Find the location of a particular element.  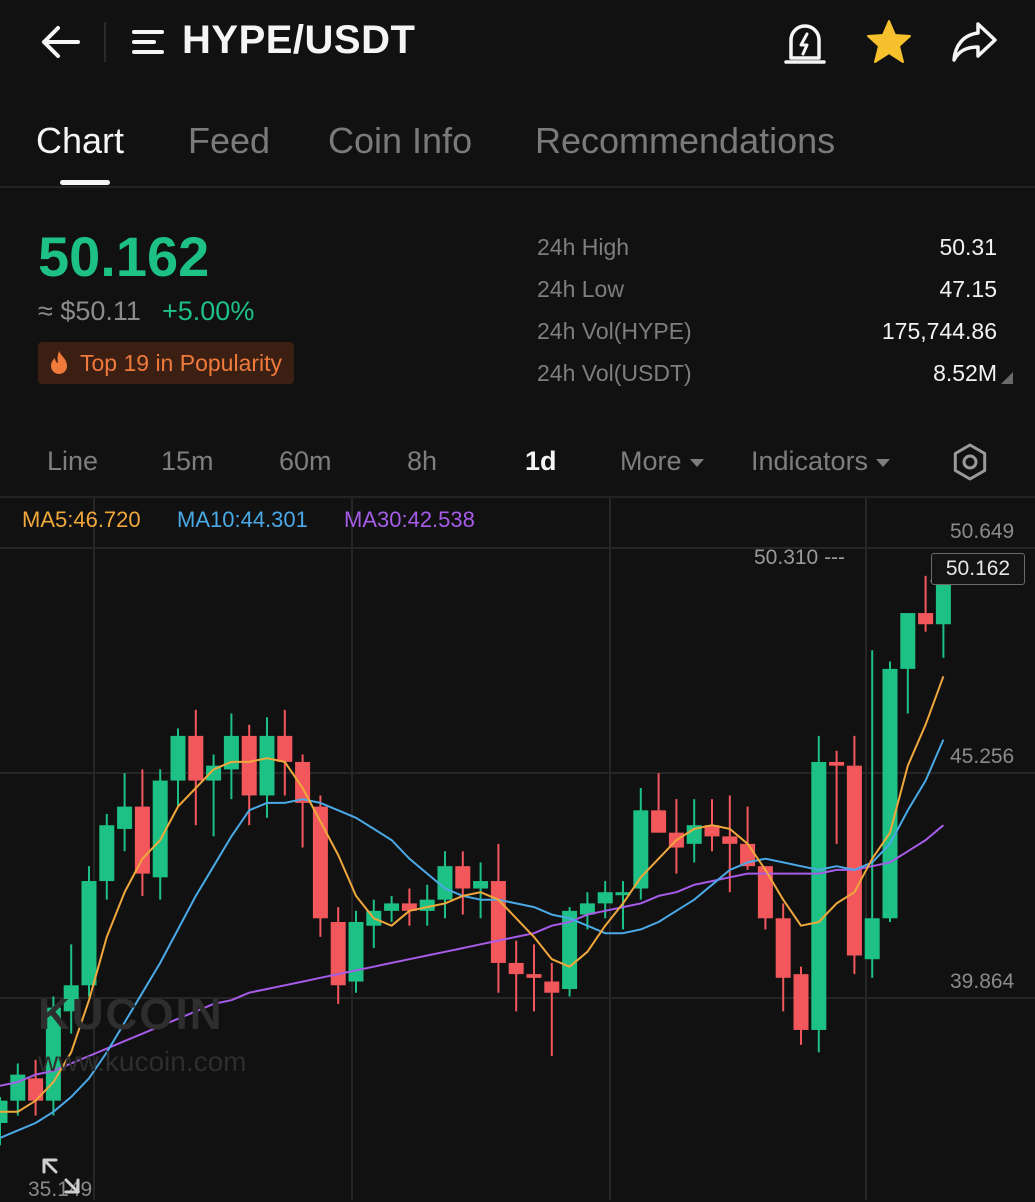

y-axis-label: 39.864 is located at coordinates (982, 981).